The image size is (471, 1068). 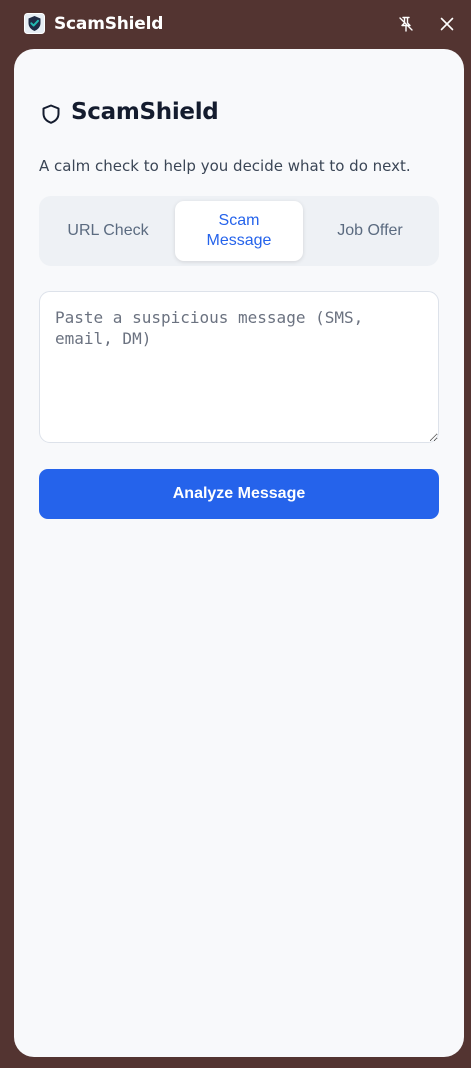 I want to click on message-input, so click(x=239, y=367).